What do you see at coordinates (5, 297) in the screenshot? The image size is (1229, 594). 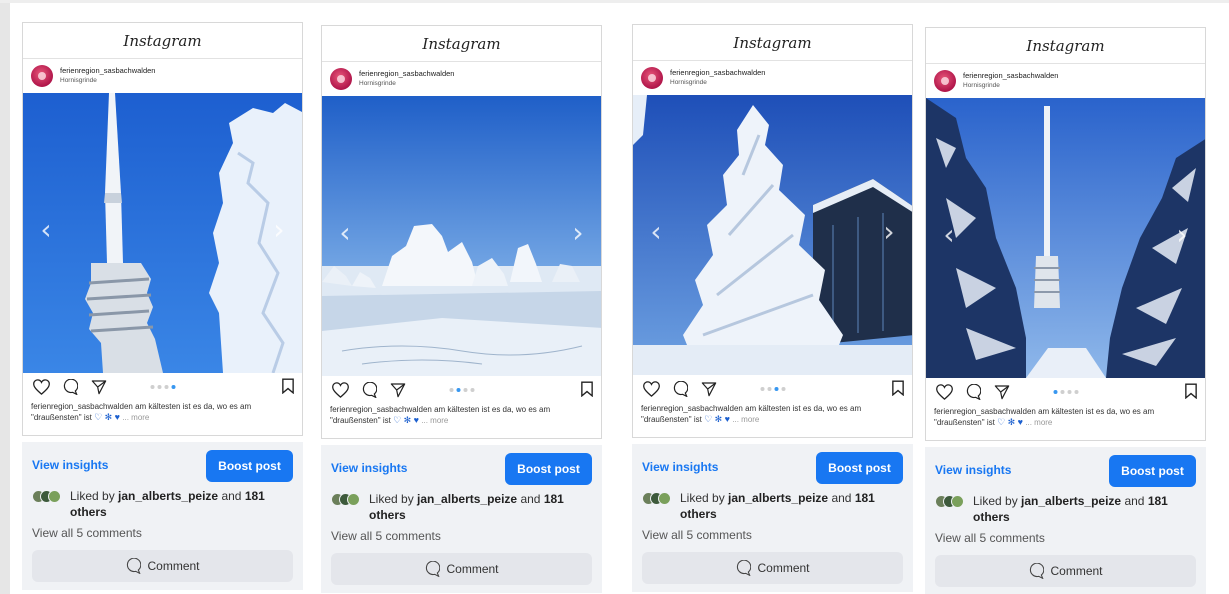 I see `window-left-edge` at bounding box center [5, 297].